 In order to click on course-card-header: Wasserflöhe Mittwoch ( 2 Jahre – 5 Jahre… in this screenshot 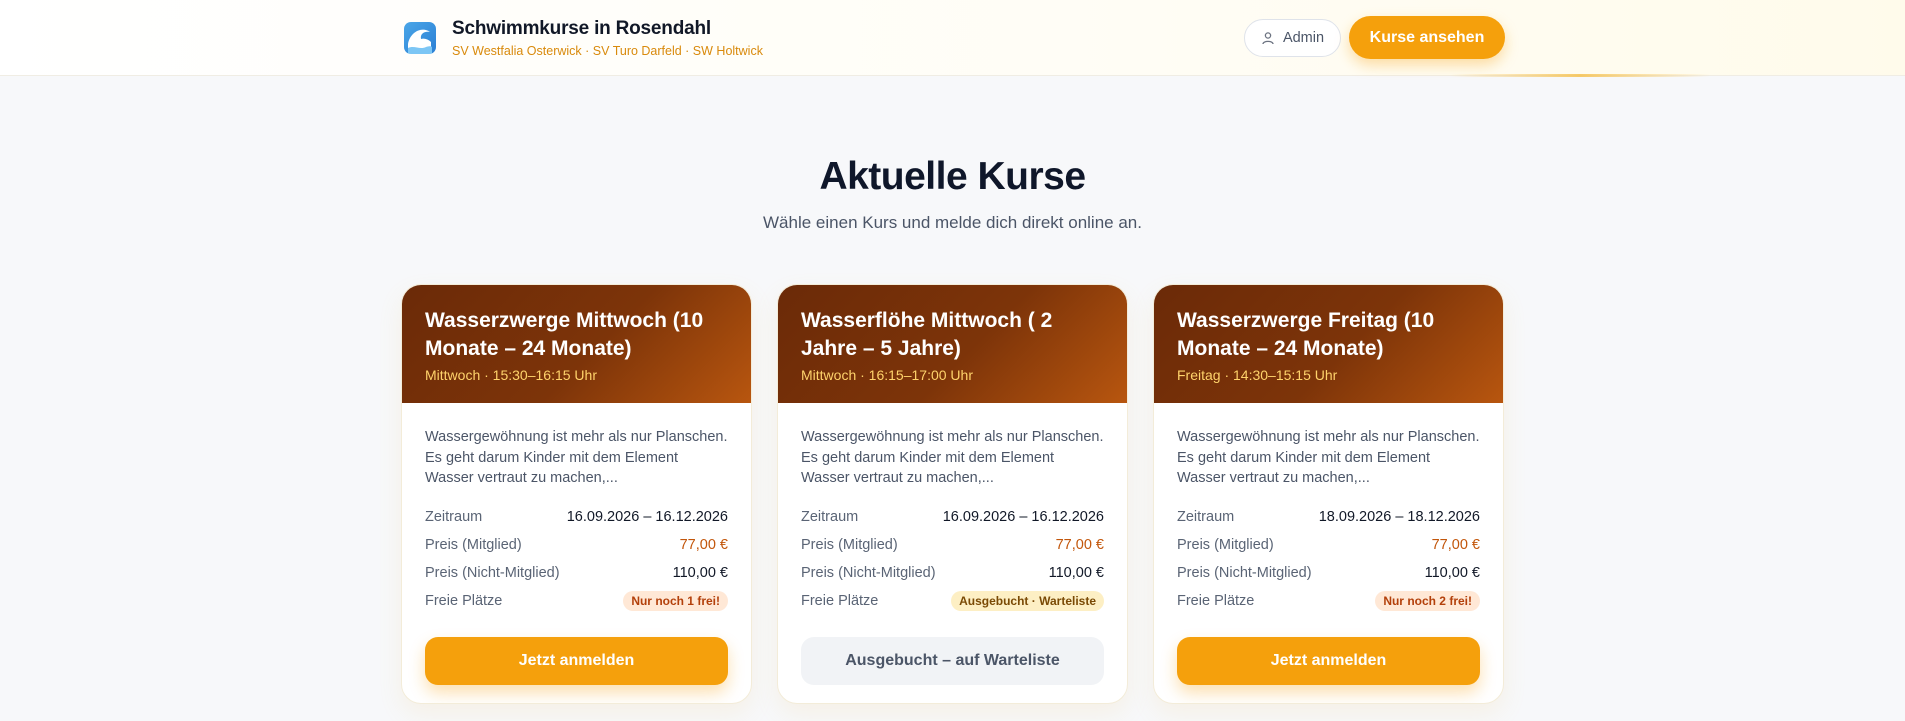, I will do `click(952, 344)`.